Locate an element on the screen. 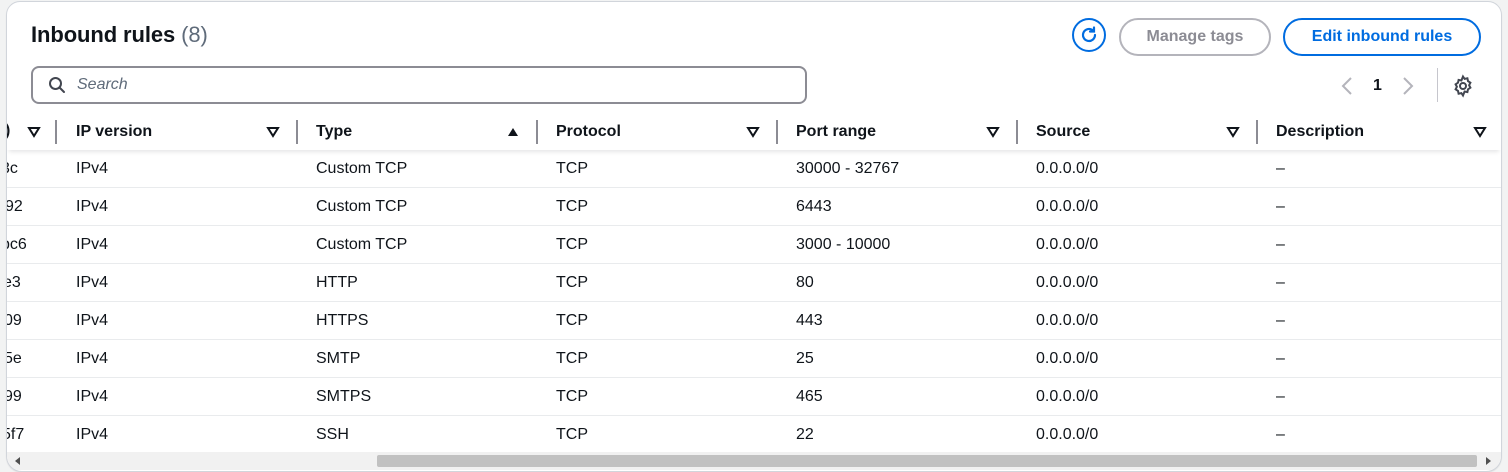 This screenshot has width=1508, height=472. rule-id-cell: e3 is located at coordinates (29, 282).